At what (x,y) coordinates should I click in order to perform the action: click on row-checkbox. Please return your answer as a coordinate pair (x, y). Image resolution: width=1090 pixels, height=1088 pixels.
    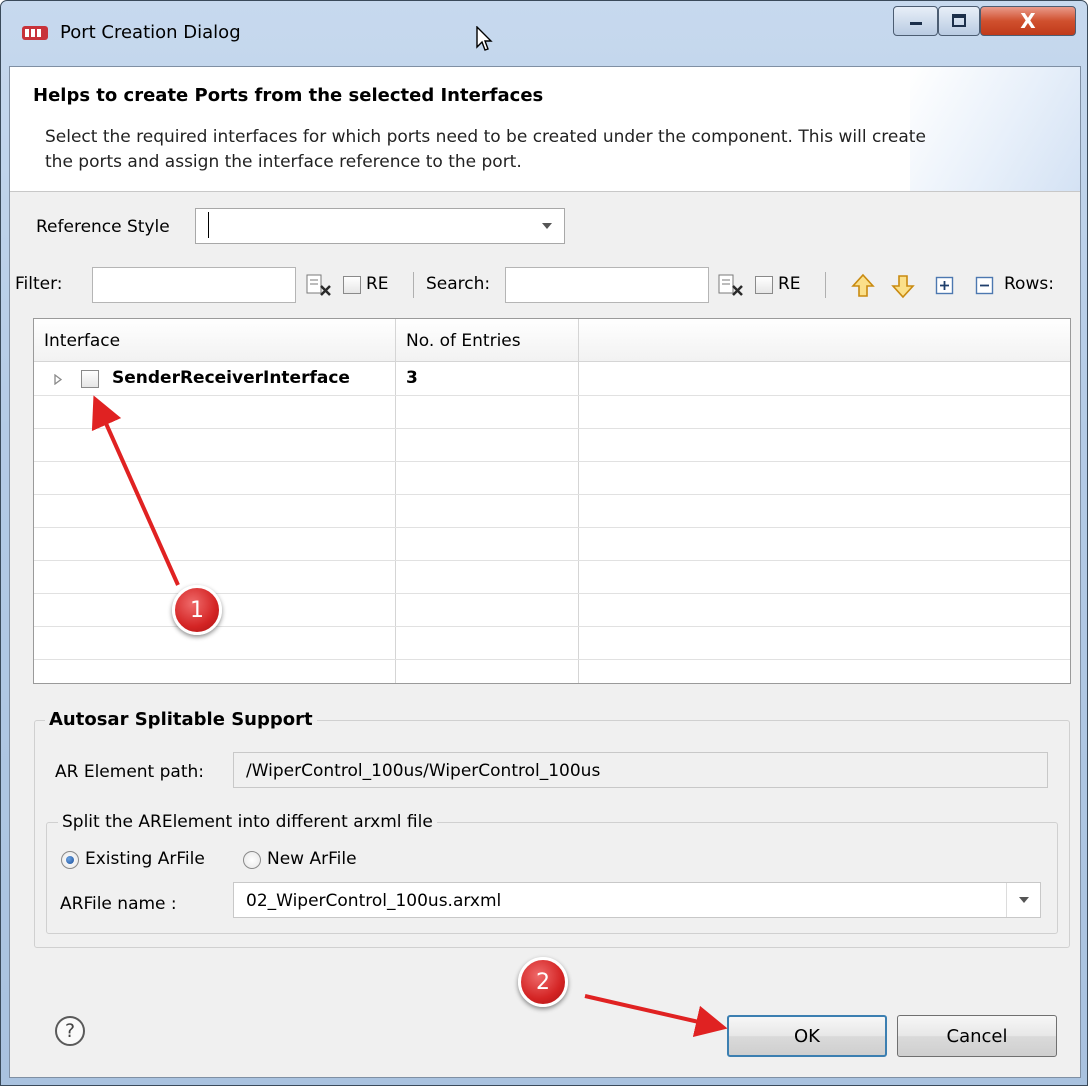
    Looking at the image, I should click on (90, 379).